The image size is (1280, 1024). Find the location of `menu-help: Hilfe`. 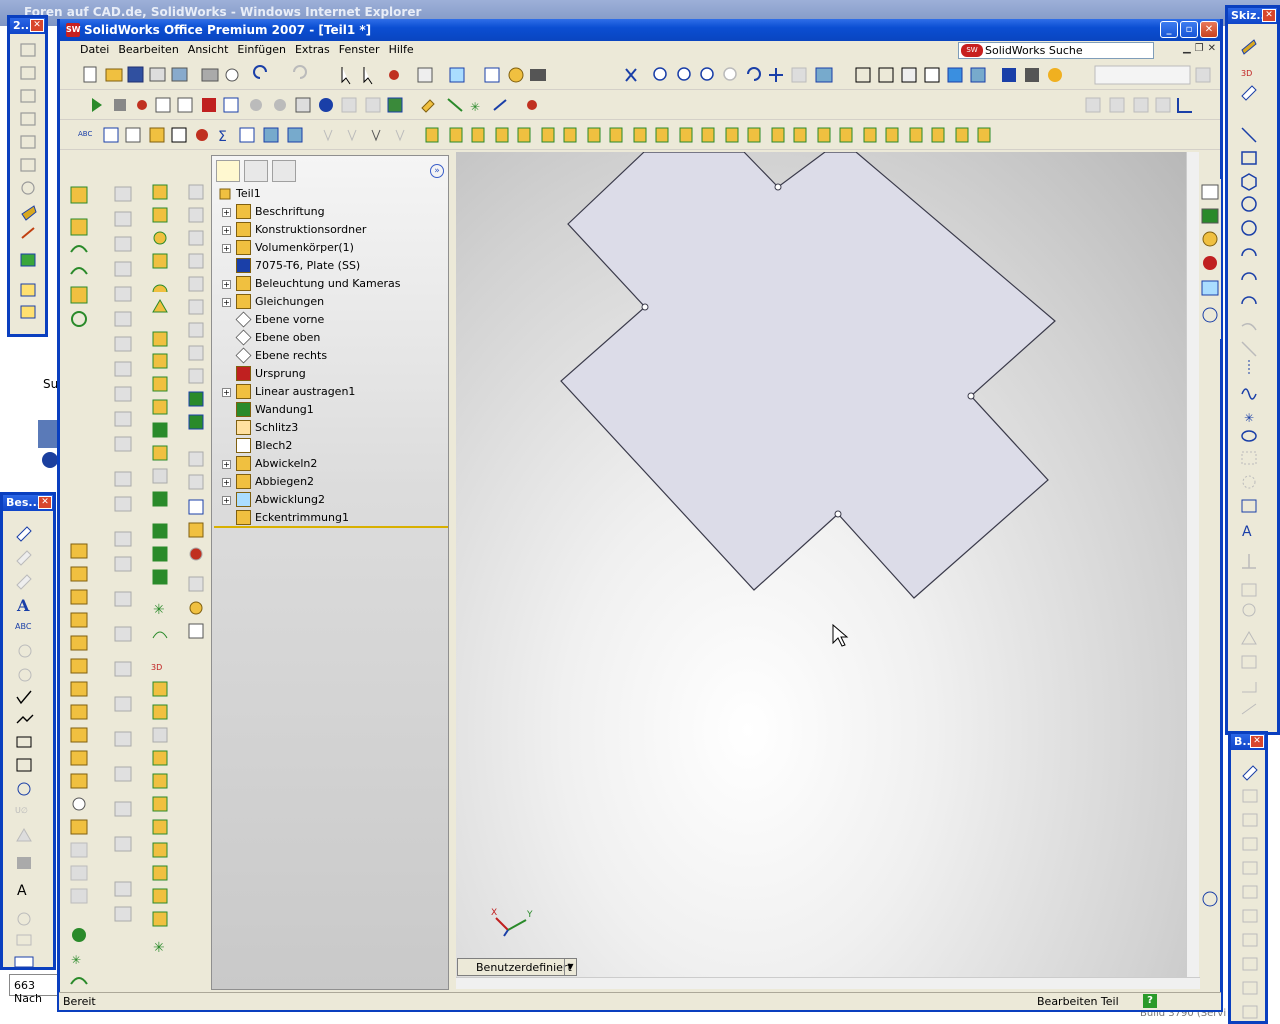

menu-help: Hilfe is located at coordinates (402, 50).